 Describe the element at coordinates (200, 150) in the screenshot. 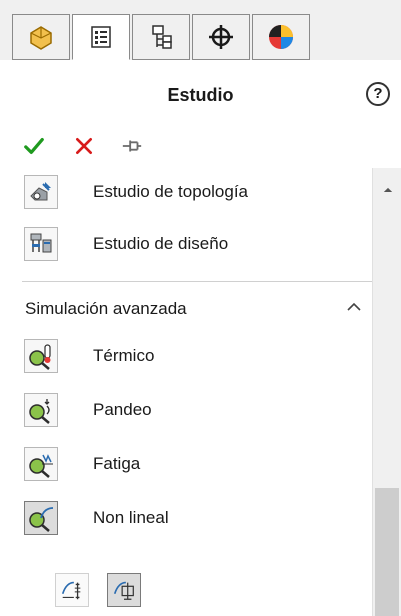

I see `action-bar` at that location.